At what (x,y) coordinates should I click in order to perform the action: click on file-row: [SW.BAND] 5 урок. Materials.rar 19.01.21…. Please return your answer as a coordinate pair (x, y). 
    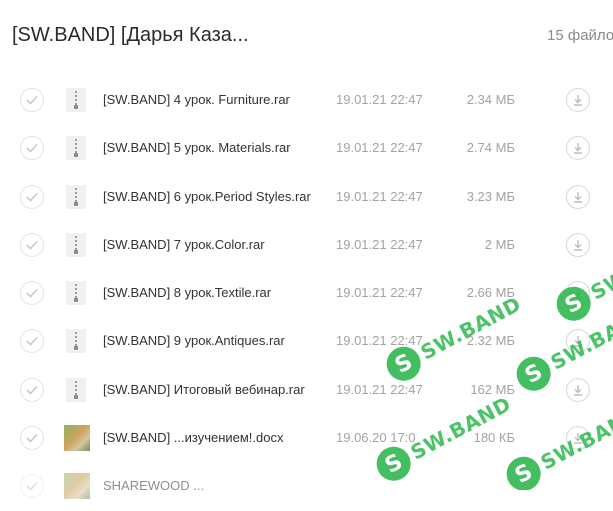
    Looking at the image, I should click on (306, 148).